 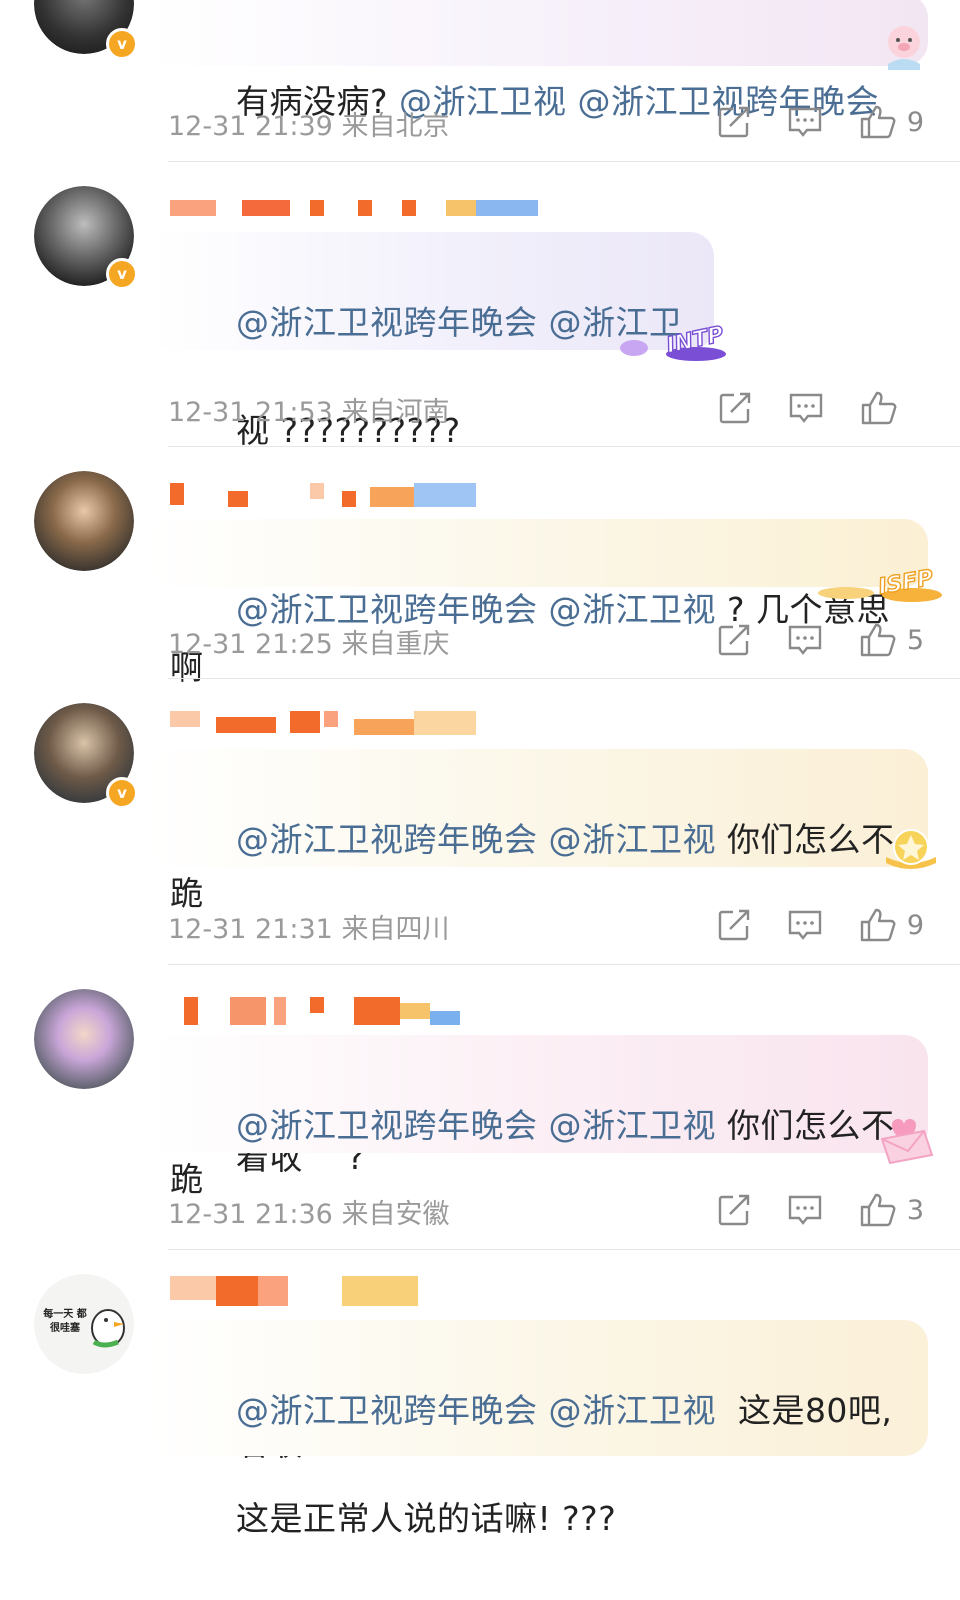 I want to click on comment-time: 12-31 21:53, so click(x=250, y=412).